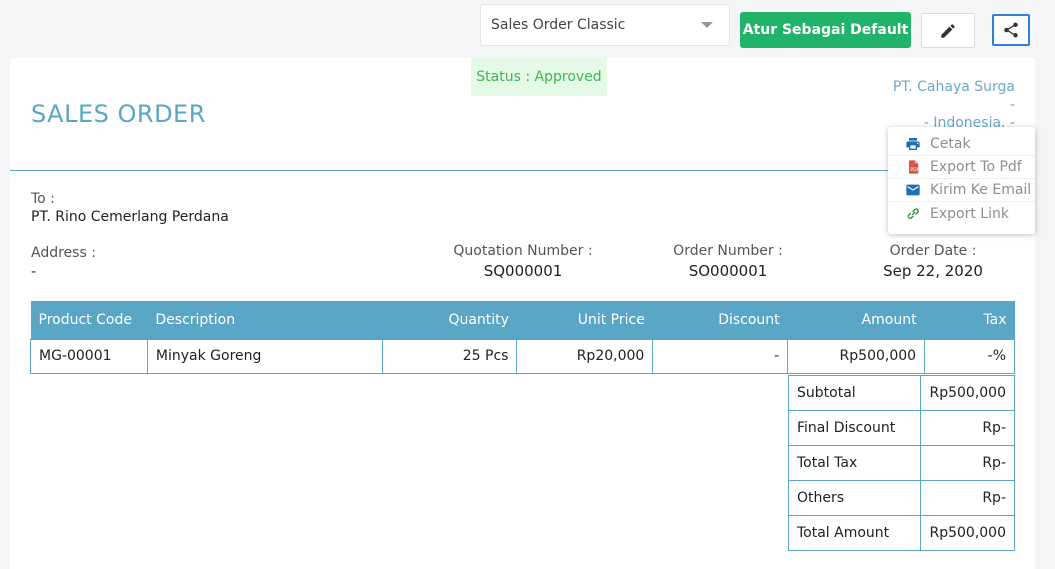 This screenshot has width=1055, height=569. I want to click on unit-price-cell: Rp20,000, so click(585, 356).